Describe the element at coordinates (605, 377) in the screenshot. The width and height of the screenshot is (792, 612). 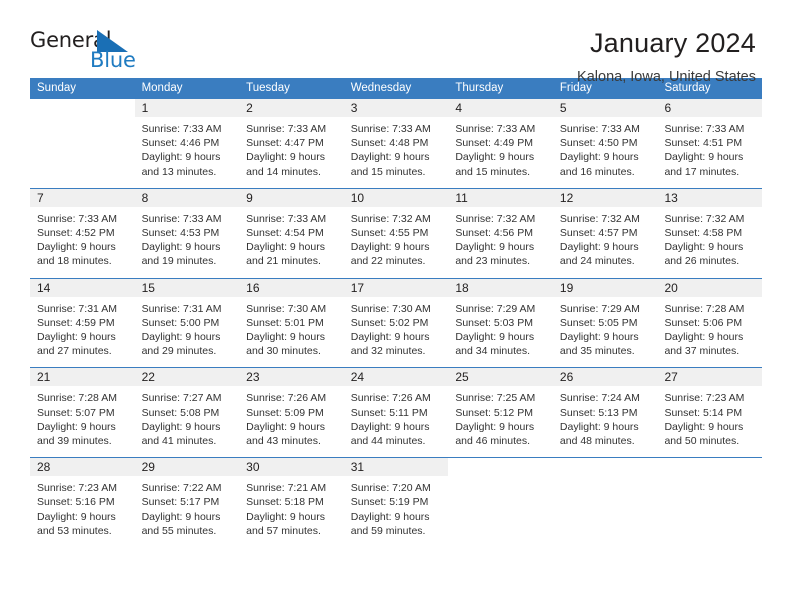
I see `calendar-day-number: 26` at that location.